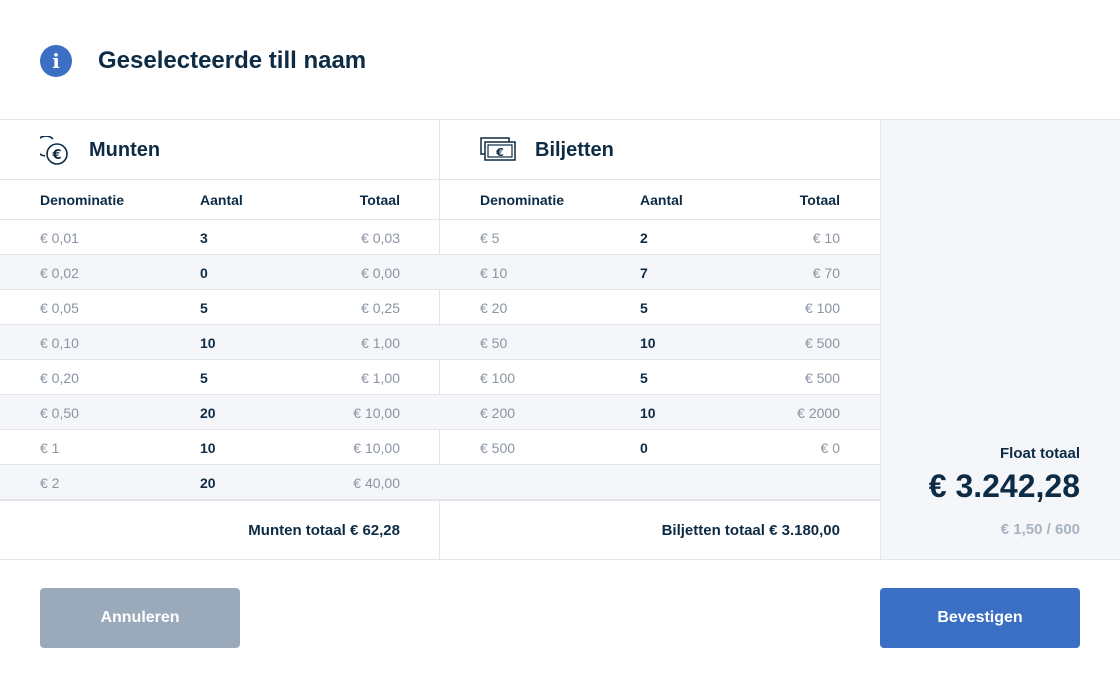 This screenshot has width=1120, height=680. What do you see at coordinates (59, 343) in the screenshot?
I see `row-denomination: € 0,10` at bounding box center [59, 343].